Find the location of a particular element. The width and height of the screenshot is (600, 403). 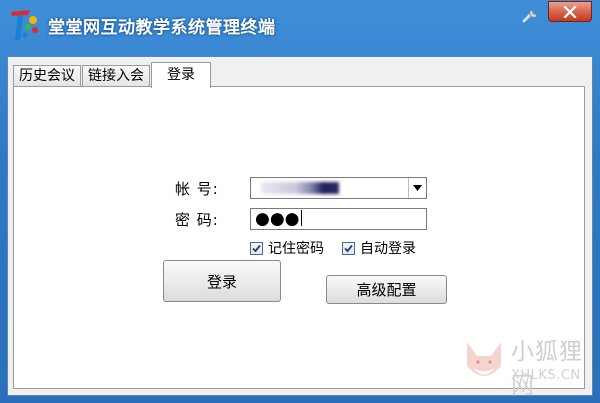

account-label: 帐 号: is located at coordinates (197, 189).